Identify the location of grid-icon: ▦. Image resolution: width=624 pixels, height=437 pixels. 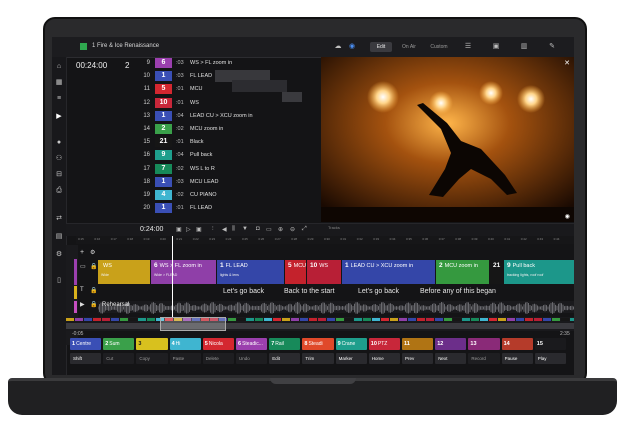
(59, 83).